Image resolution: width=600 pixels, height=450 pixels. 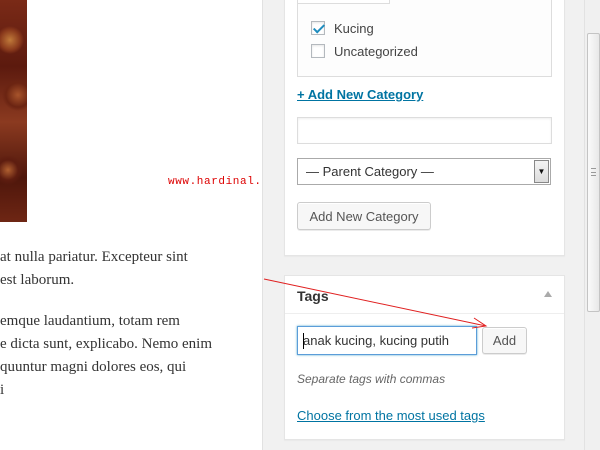 What do you see at coordinates (303, 341) in the screenshot?
I see `text-caret` at bounding box center [303, 341].